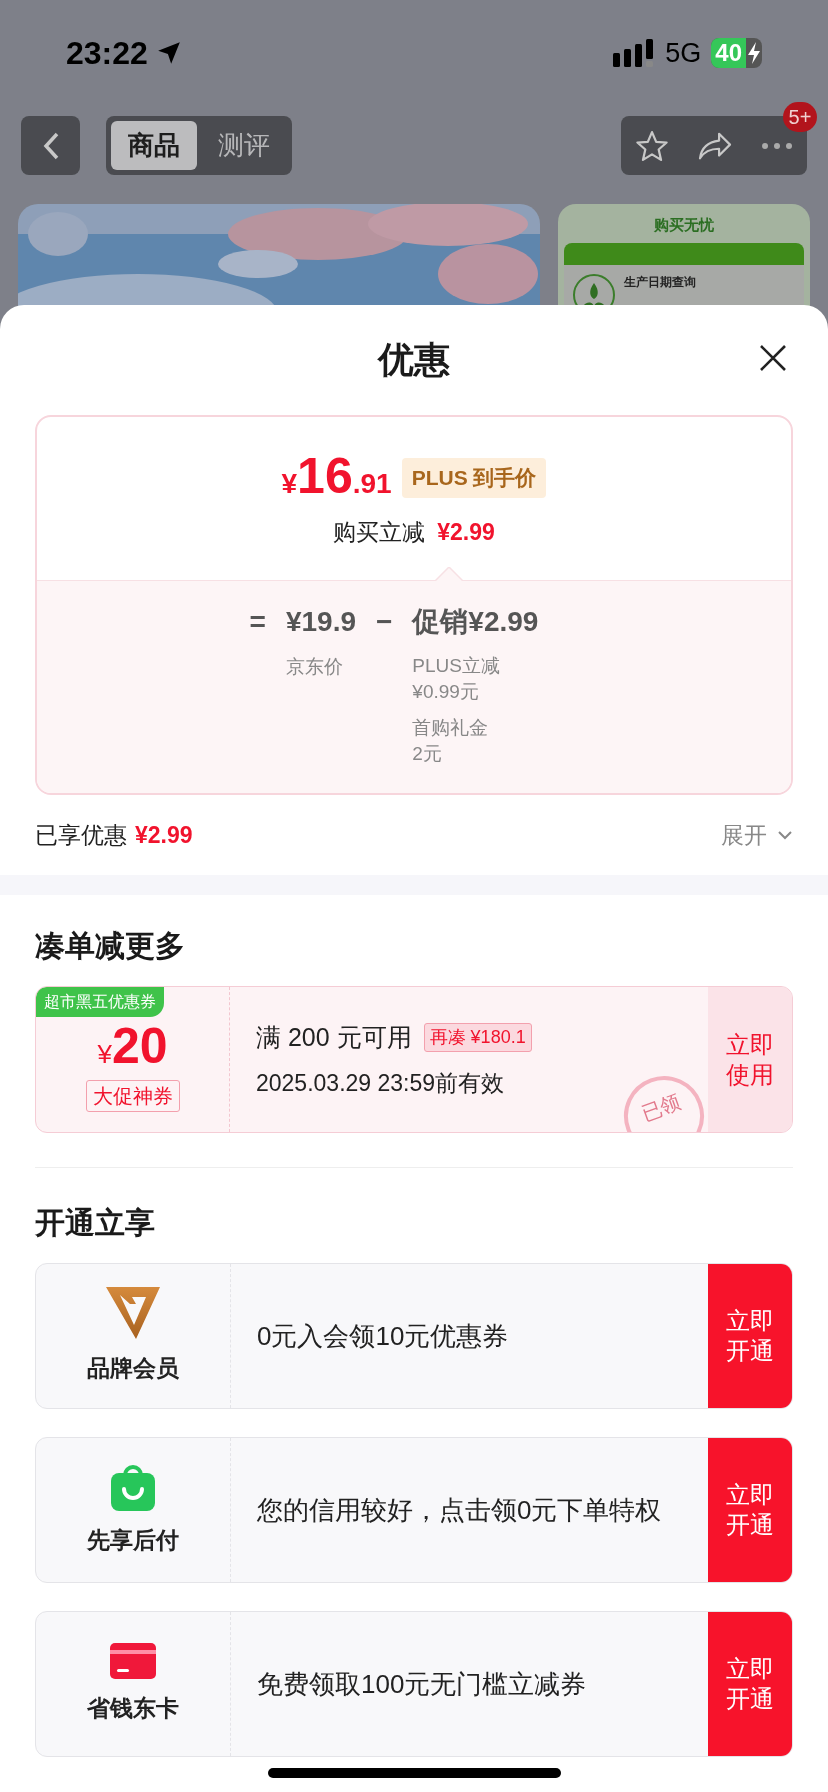 This screenshot has height=1792, width=828. Describe the element at coordinates (107, 53) in the screenshot. I see `clock-time: 23:22` at that location.